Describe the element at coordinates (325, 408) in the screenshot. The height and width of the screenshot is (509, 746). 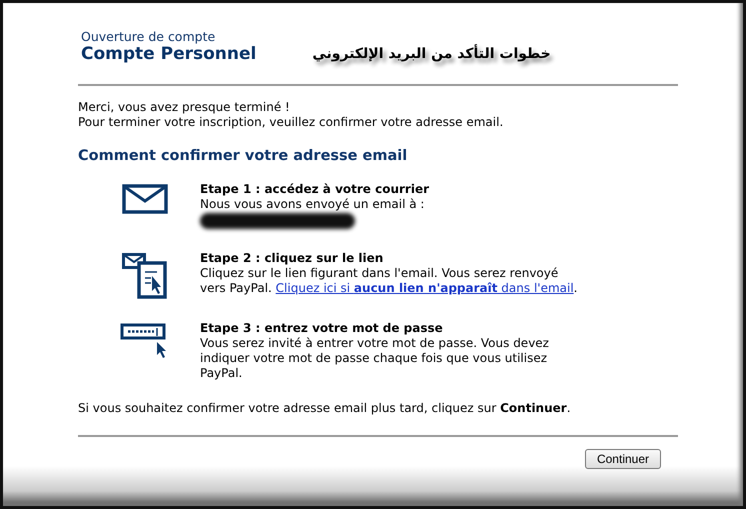
I see `footer-text: Si vous souhaitez confirmer votre adresse email plus tard, cliquez sur Continuer.` at that location.